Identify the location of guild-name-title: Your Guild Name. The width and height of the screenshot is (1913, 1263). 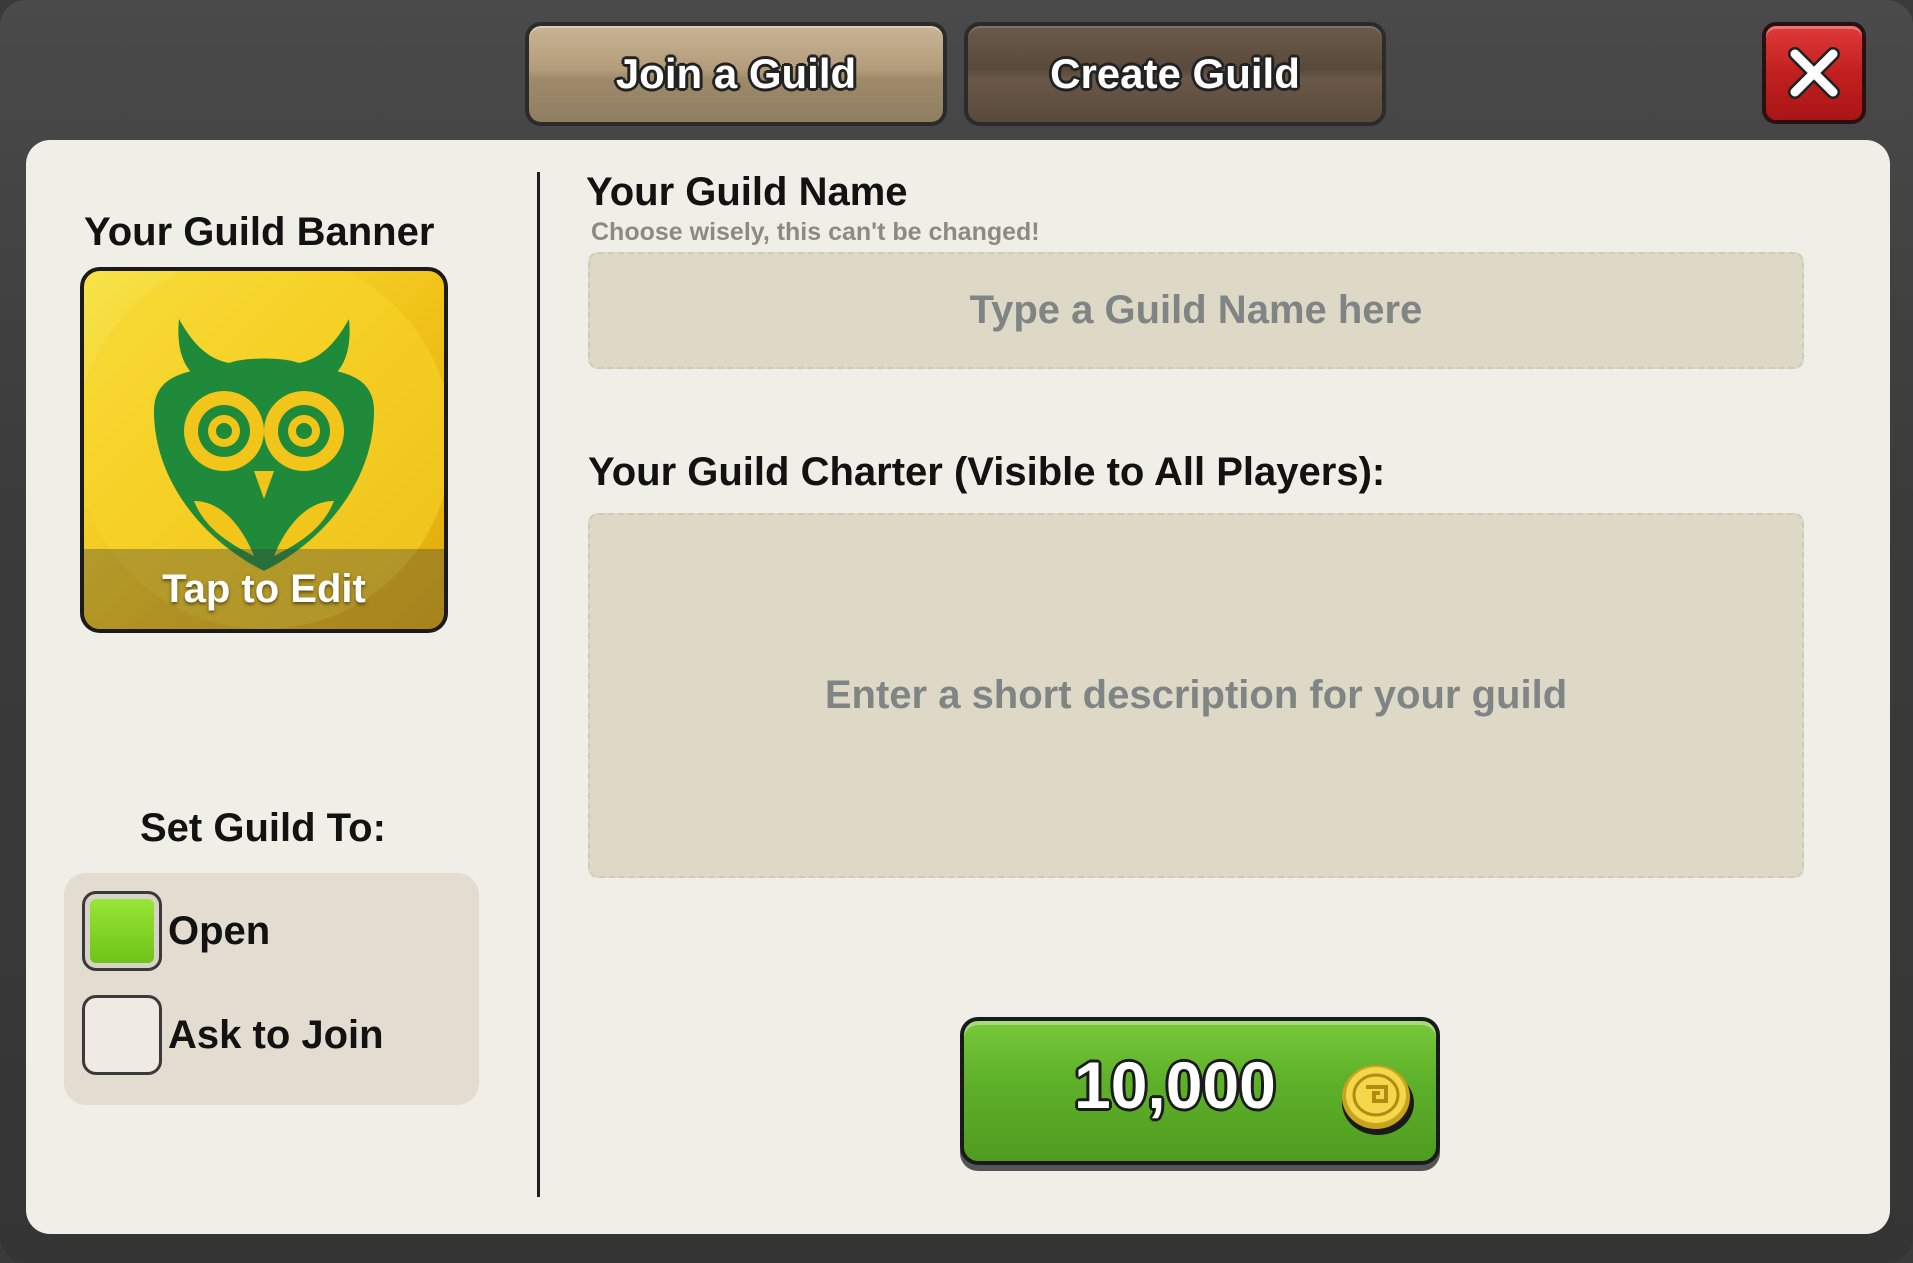
(747, 192).